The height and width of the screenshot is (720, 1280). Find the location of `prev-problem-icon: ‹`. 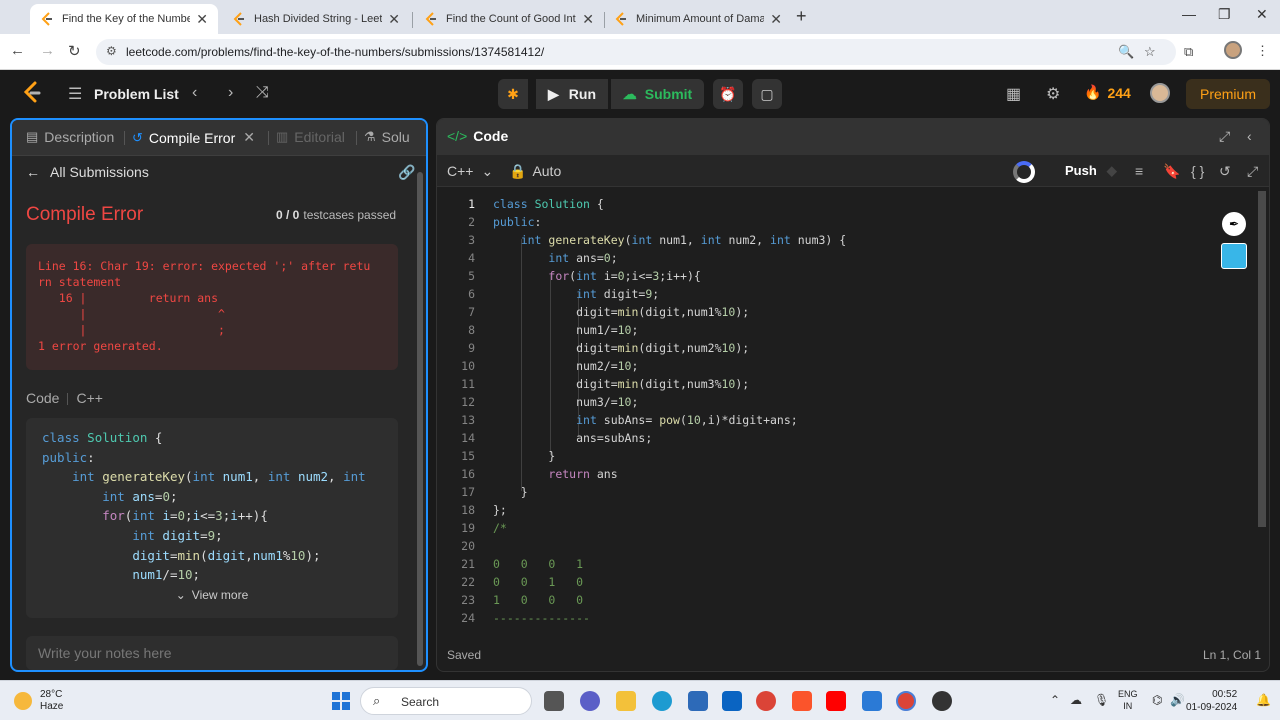

prev-problem-icon: ‹ is located at coordinates (194, 93).